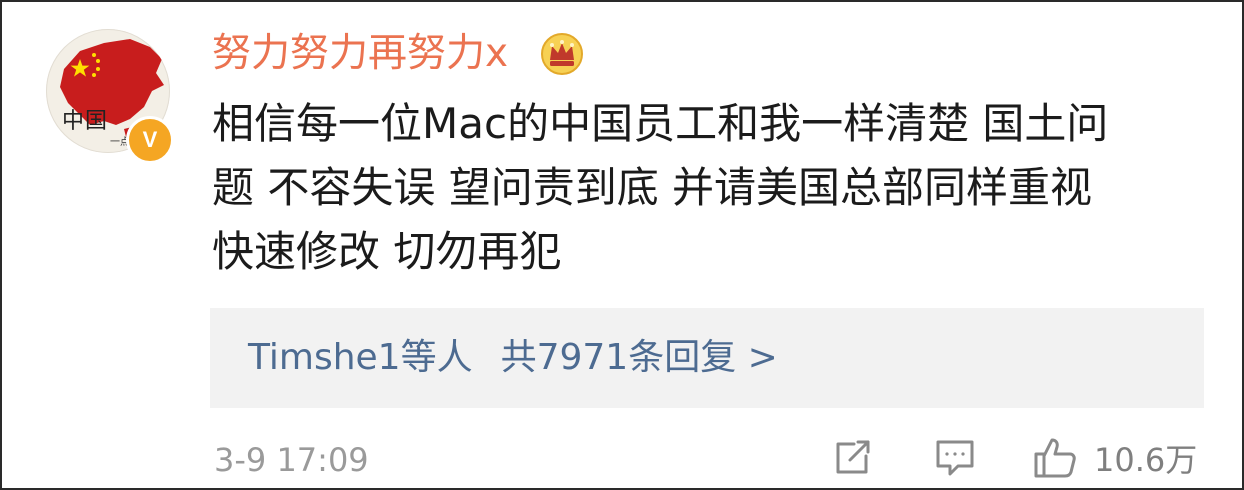  I want to click on comment-line: 题 不容失误 望问责到底 并请美国总部同样重视, so click(652, 187).